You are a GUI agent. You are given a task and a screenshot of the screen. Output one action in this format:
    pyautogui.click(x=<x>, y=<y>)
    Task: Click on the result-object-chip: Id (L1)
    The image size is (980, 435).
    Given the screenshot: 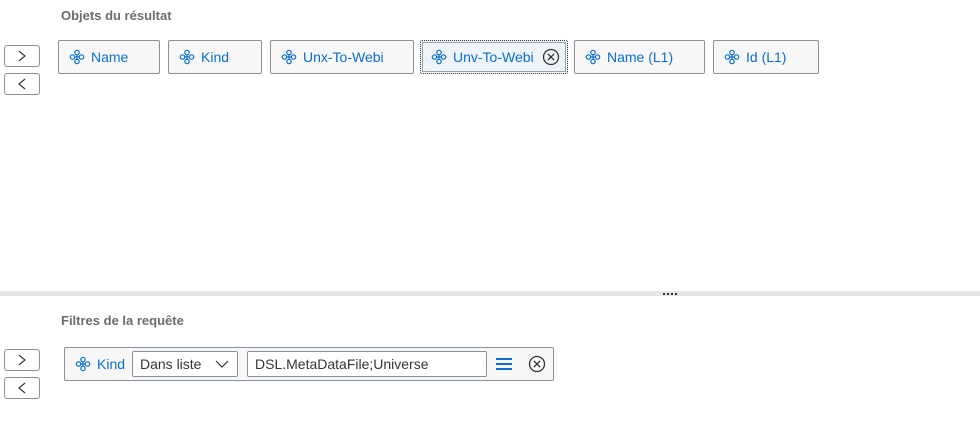 What is the action you would take?
    pyautogui.click(x=766, y=57)
    